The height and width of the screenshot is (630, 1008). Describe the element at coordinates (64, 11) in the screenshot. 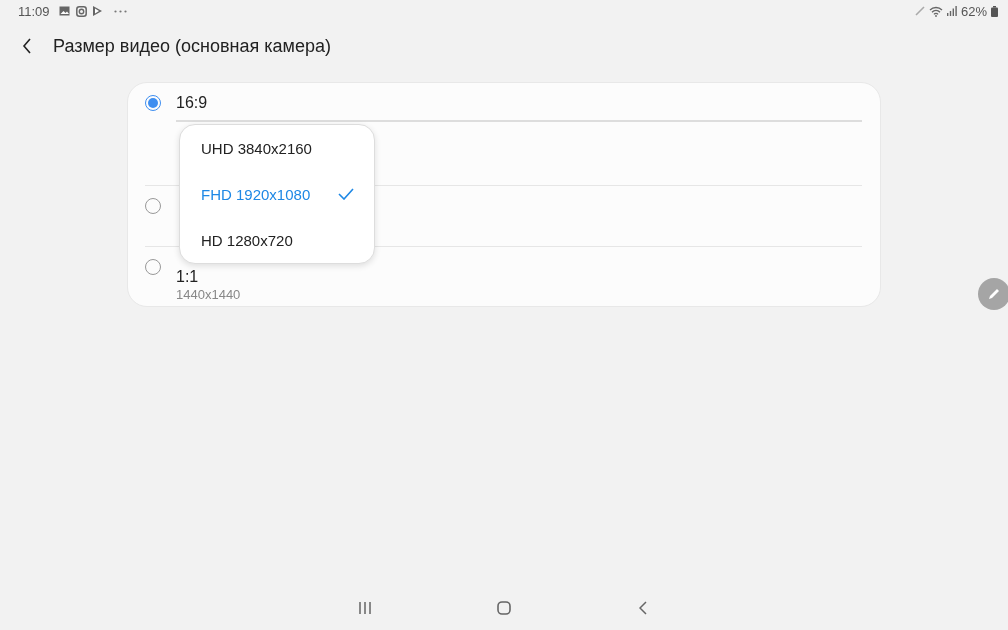

I see `image-icon` at that location.